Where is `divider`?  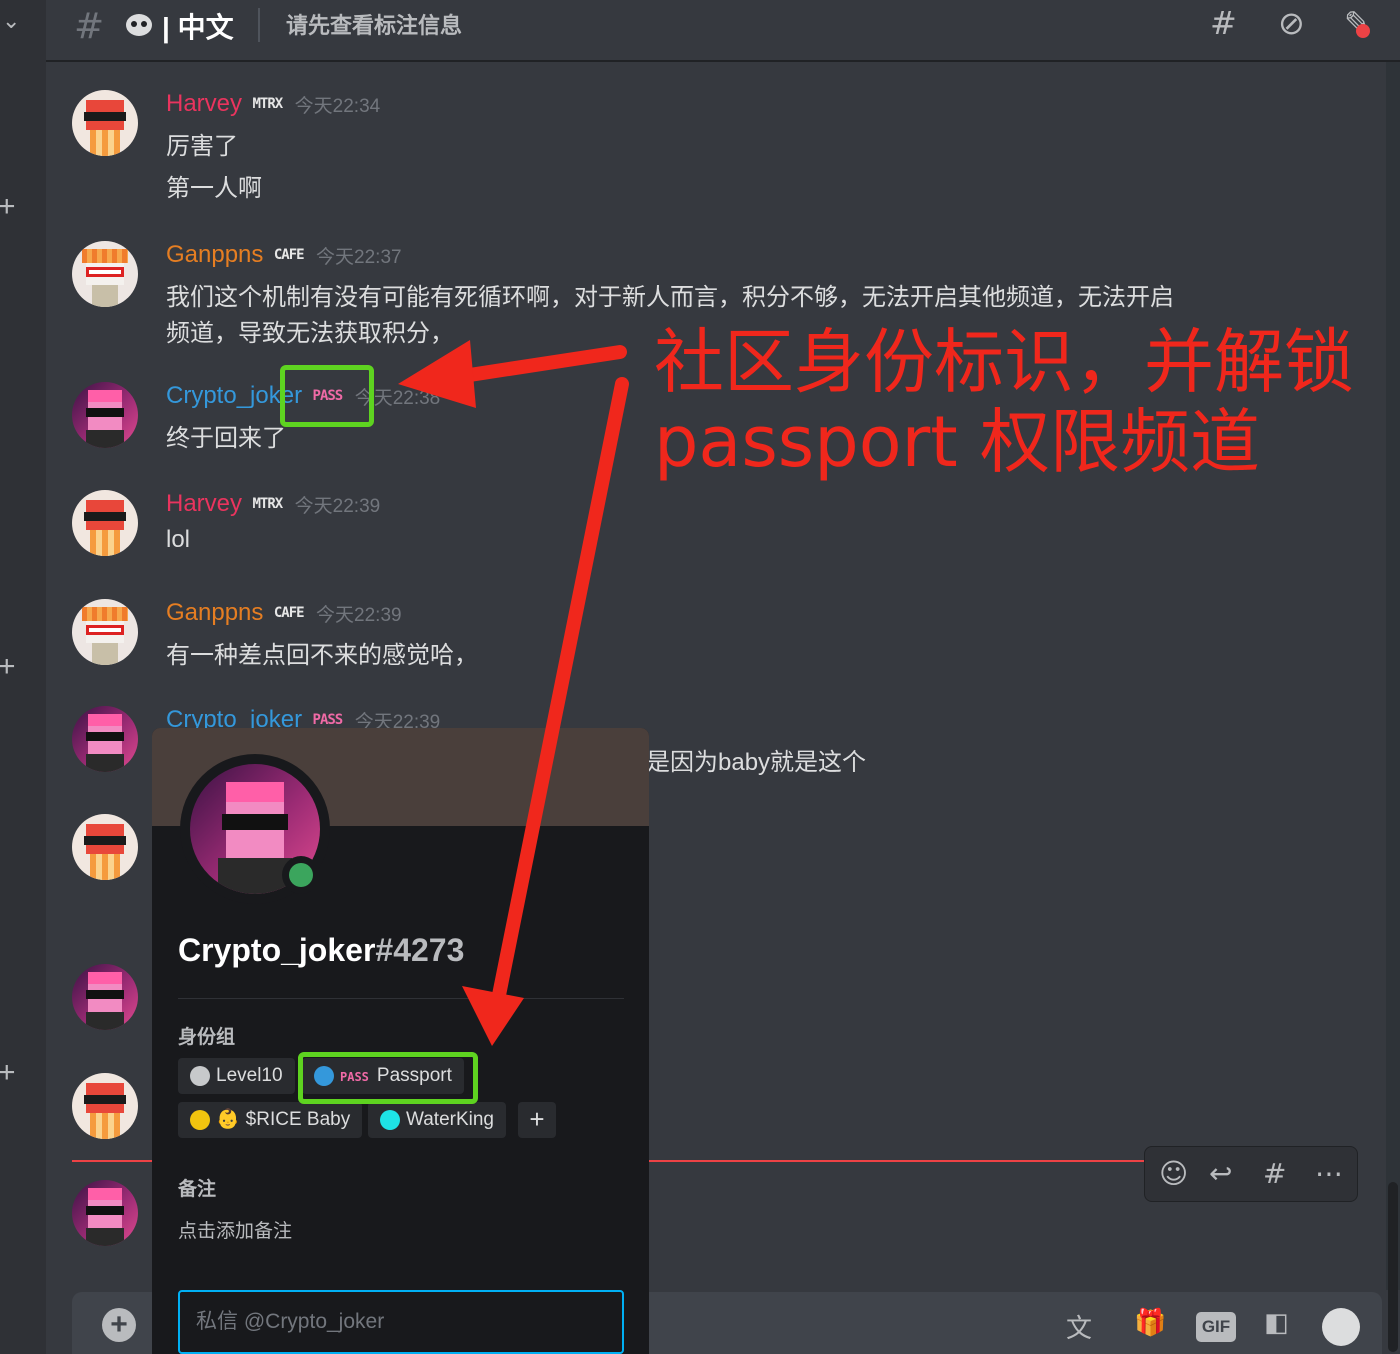 divider is located at coordinates (401, 998).